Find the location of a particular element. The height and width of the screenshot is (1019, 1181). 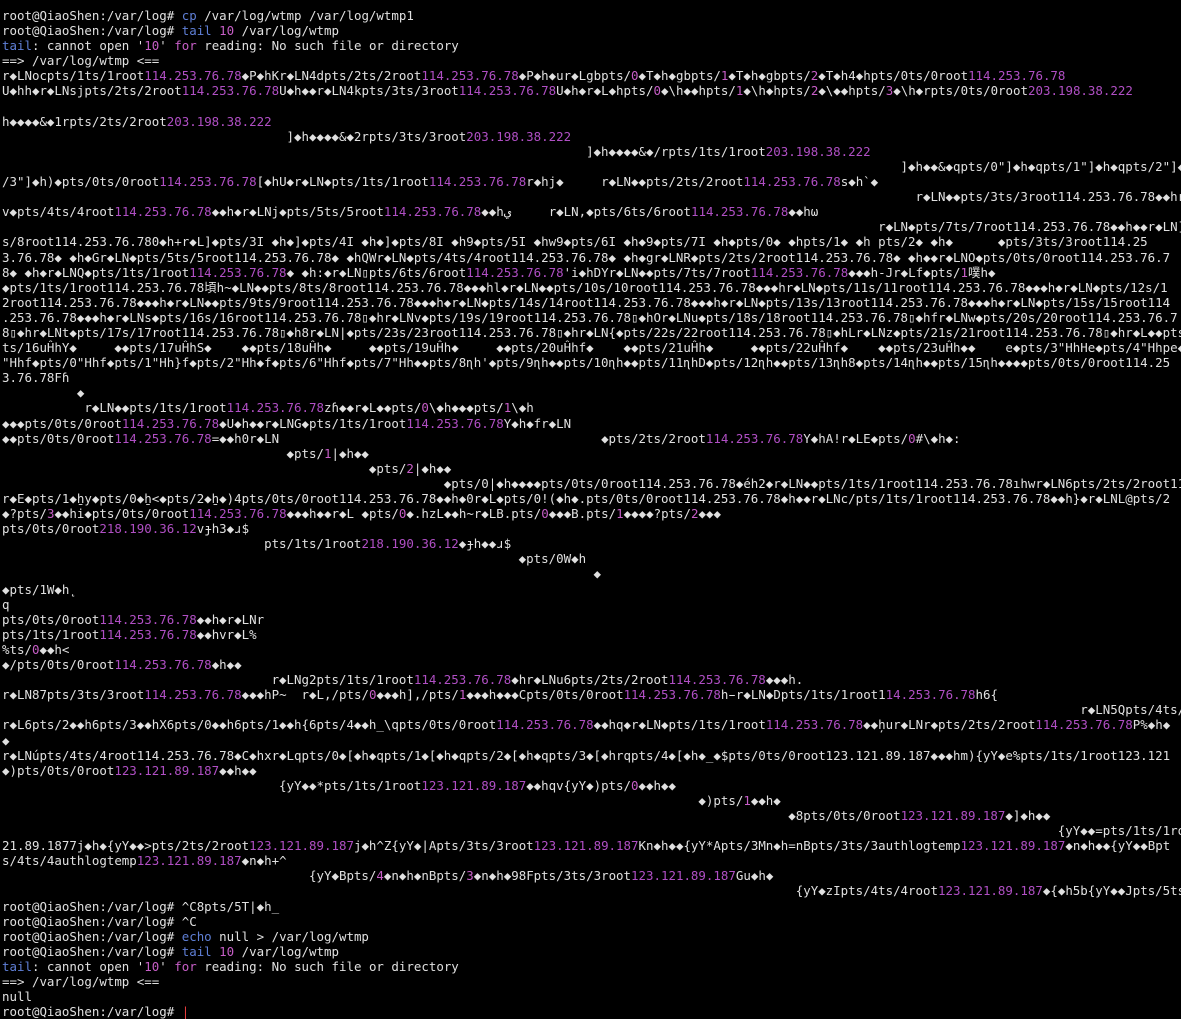

terminal-text: 3 is located at coordinates (470, 876).